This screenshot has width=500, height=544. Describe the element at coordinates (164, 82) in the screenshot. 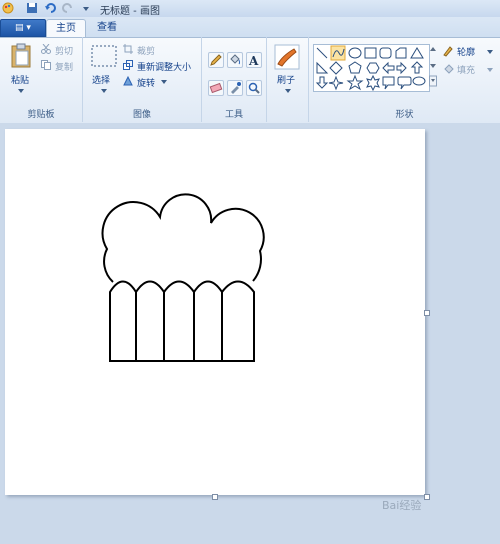

I see `rotate-dropdown-icon` at that location.